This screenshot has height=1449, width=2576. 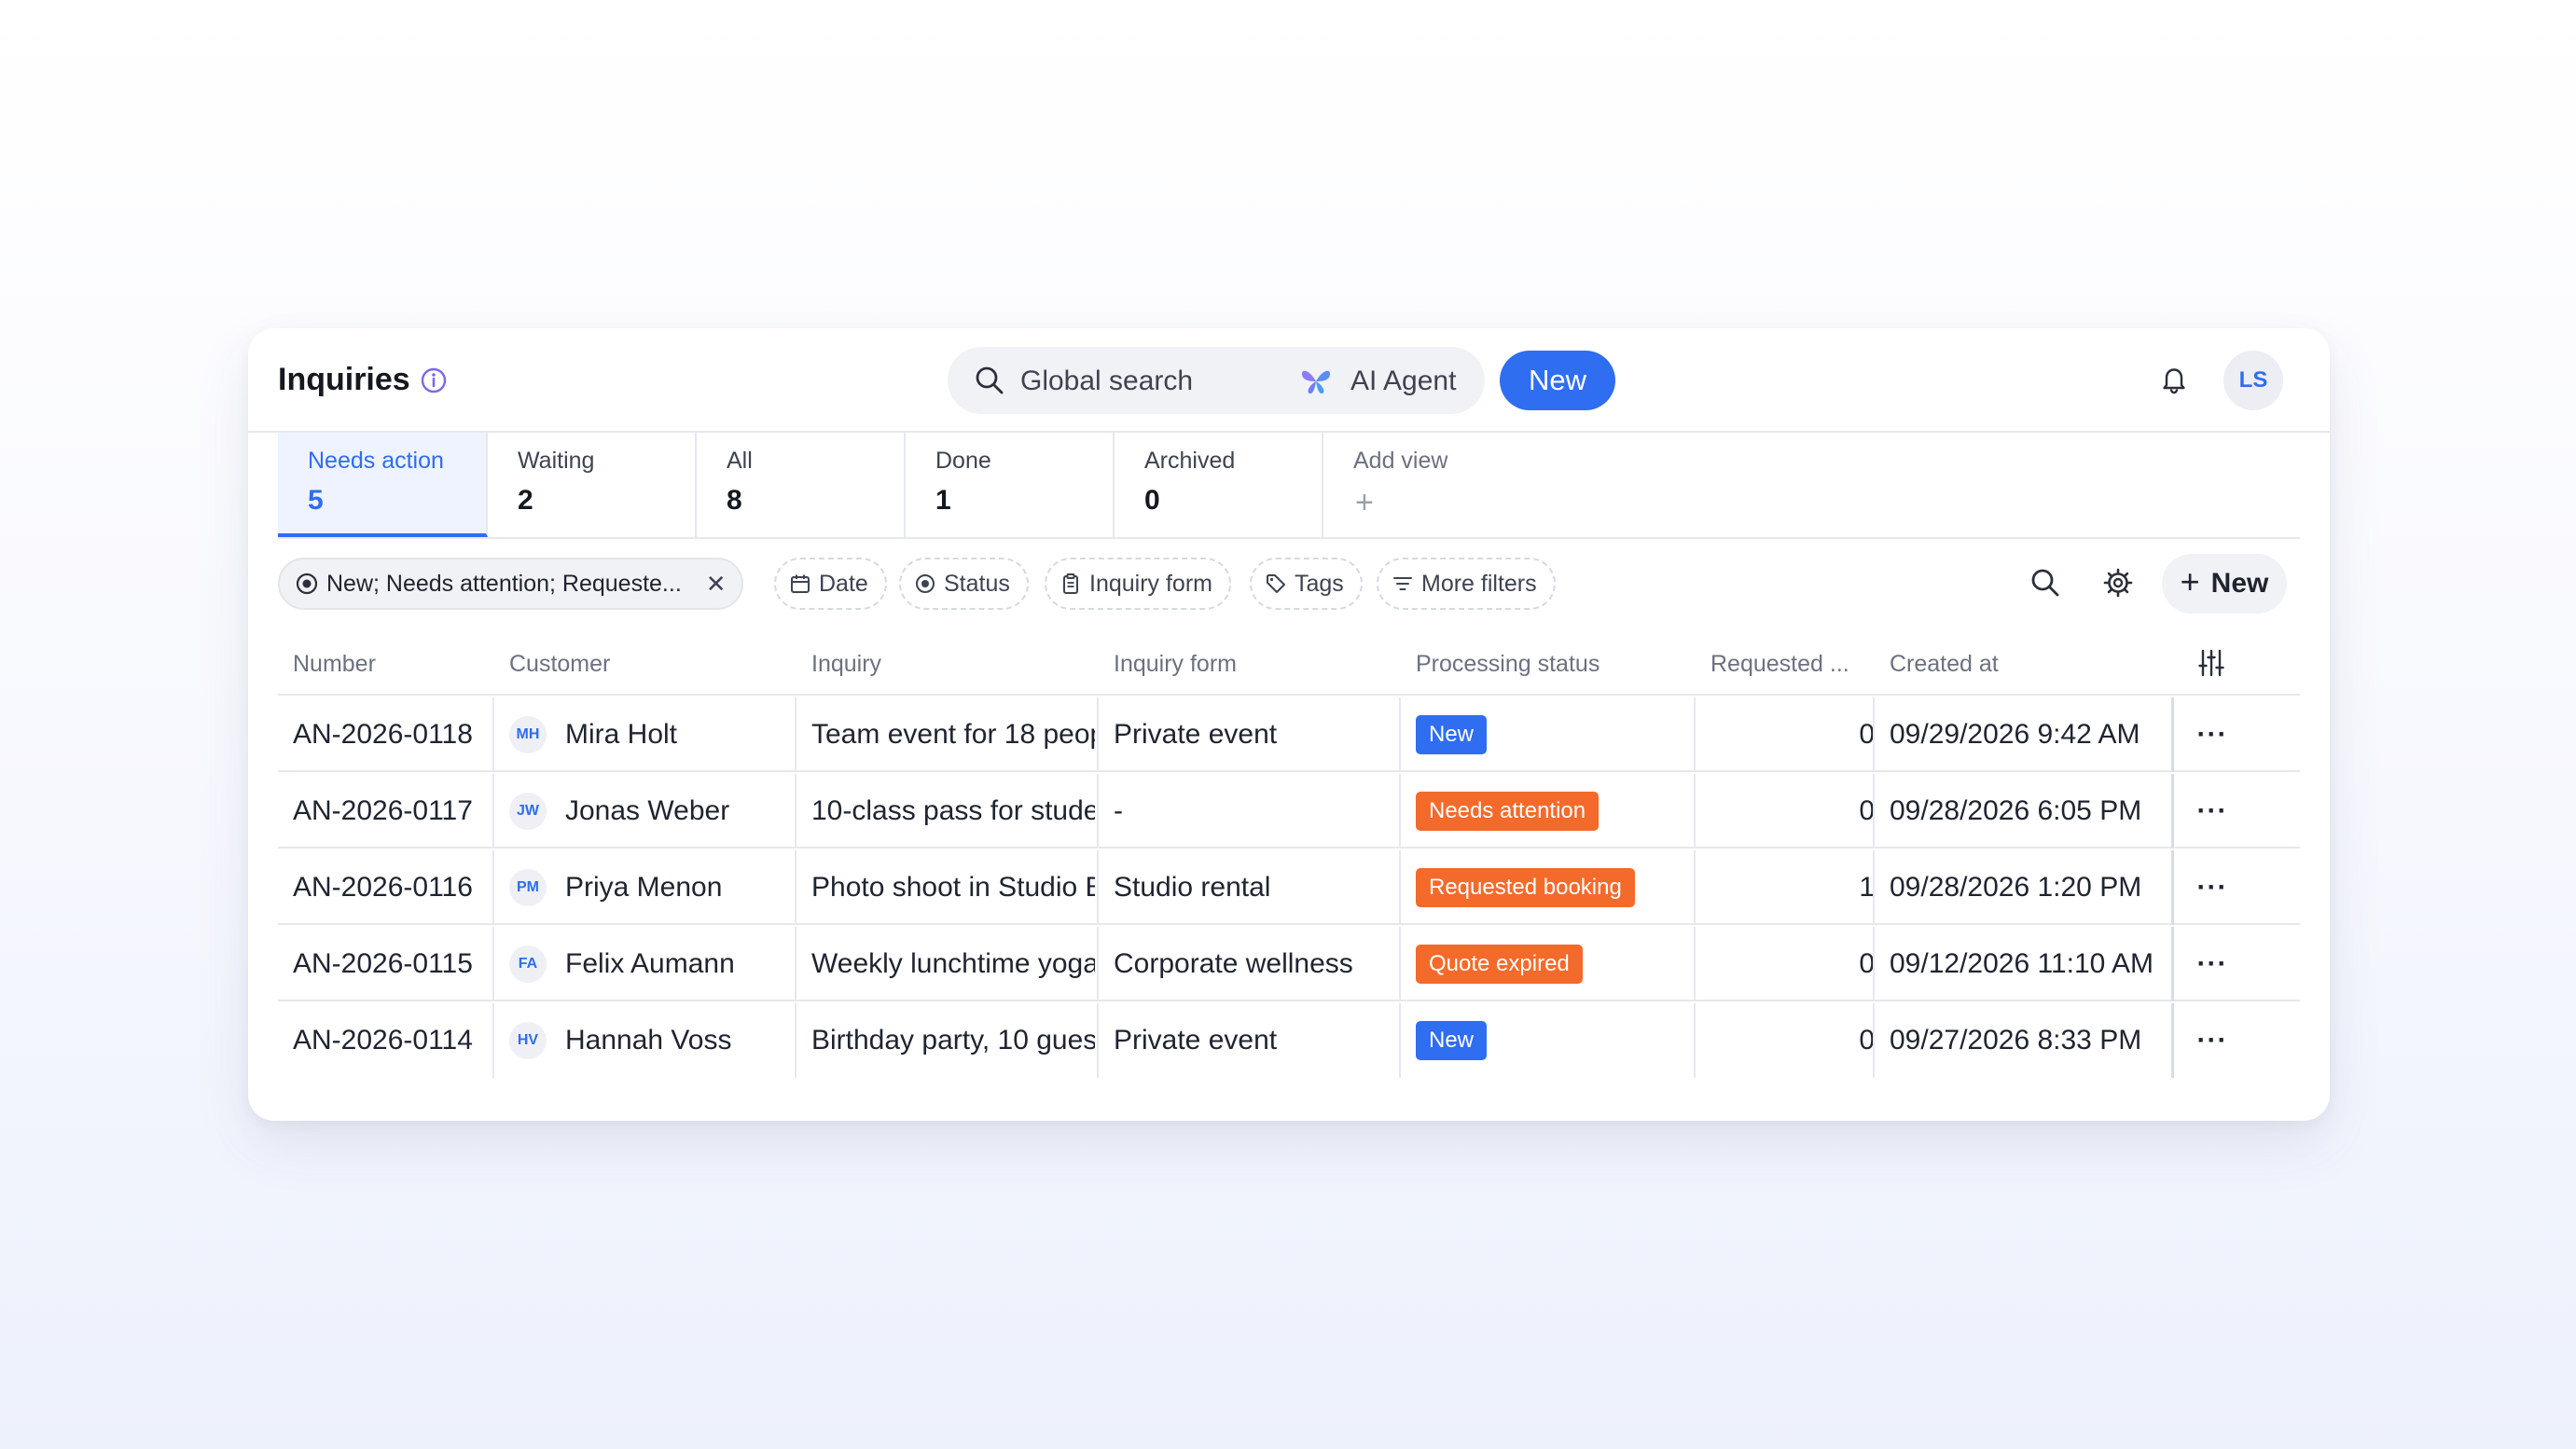 I want to click on inquiry-form-filter-chip: Inquiry form, so click(x=1138, y=584).